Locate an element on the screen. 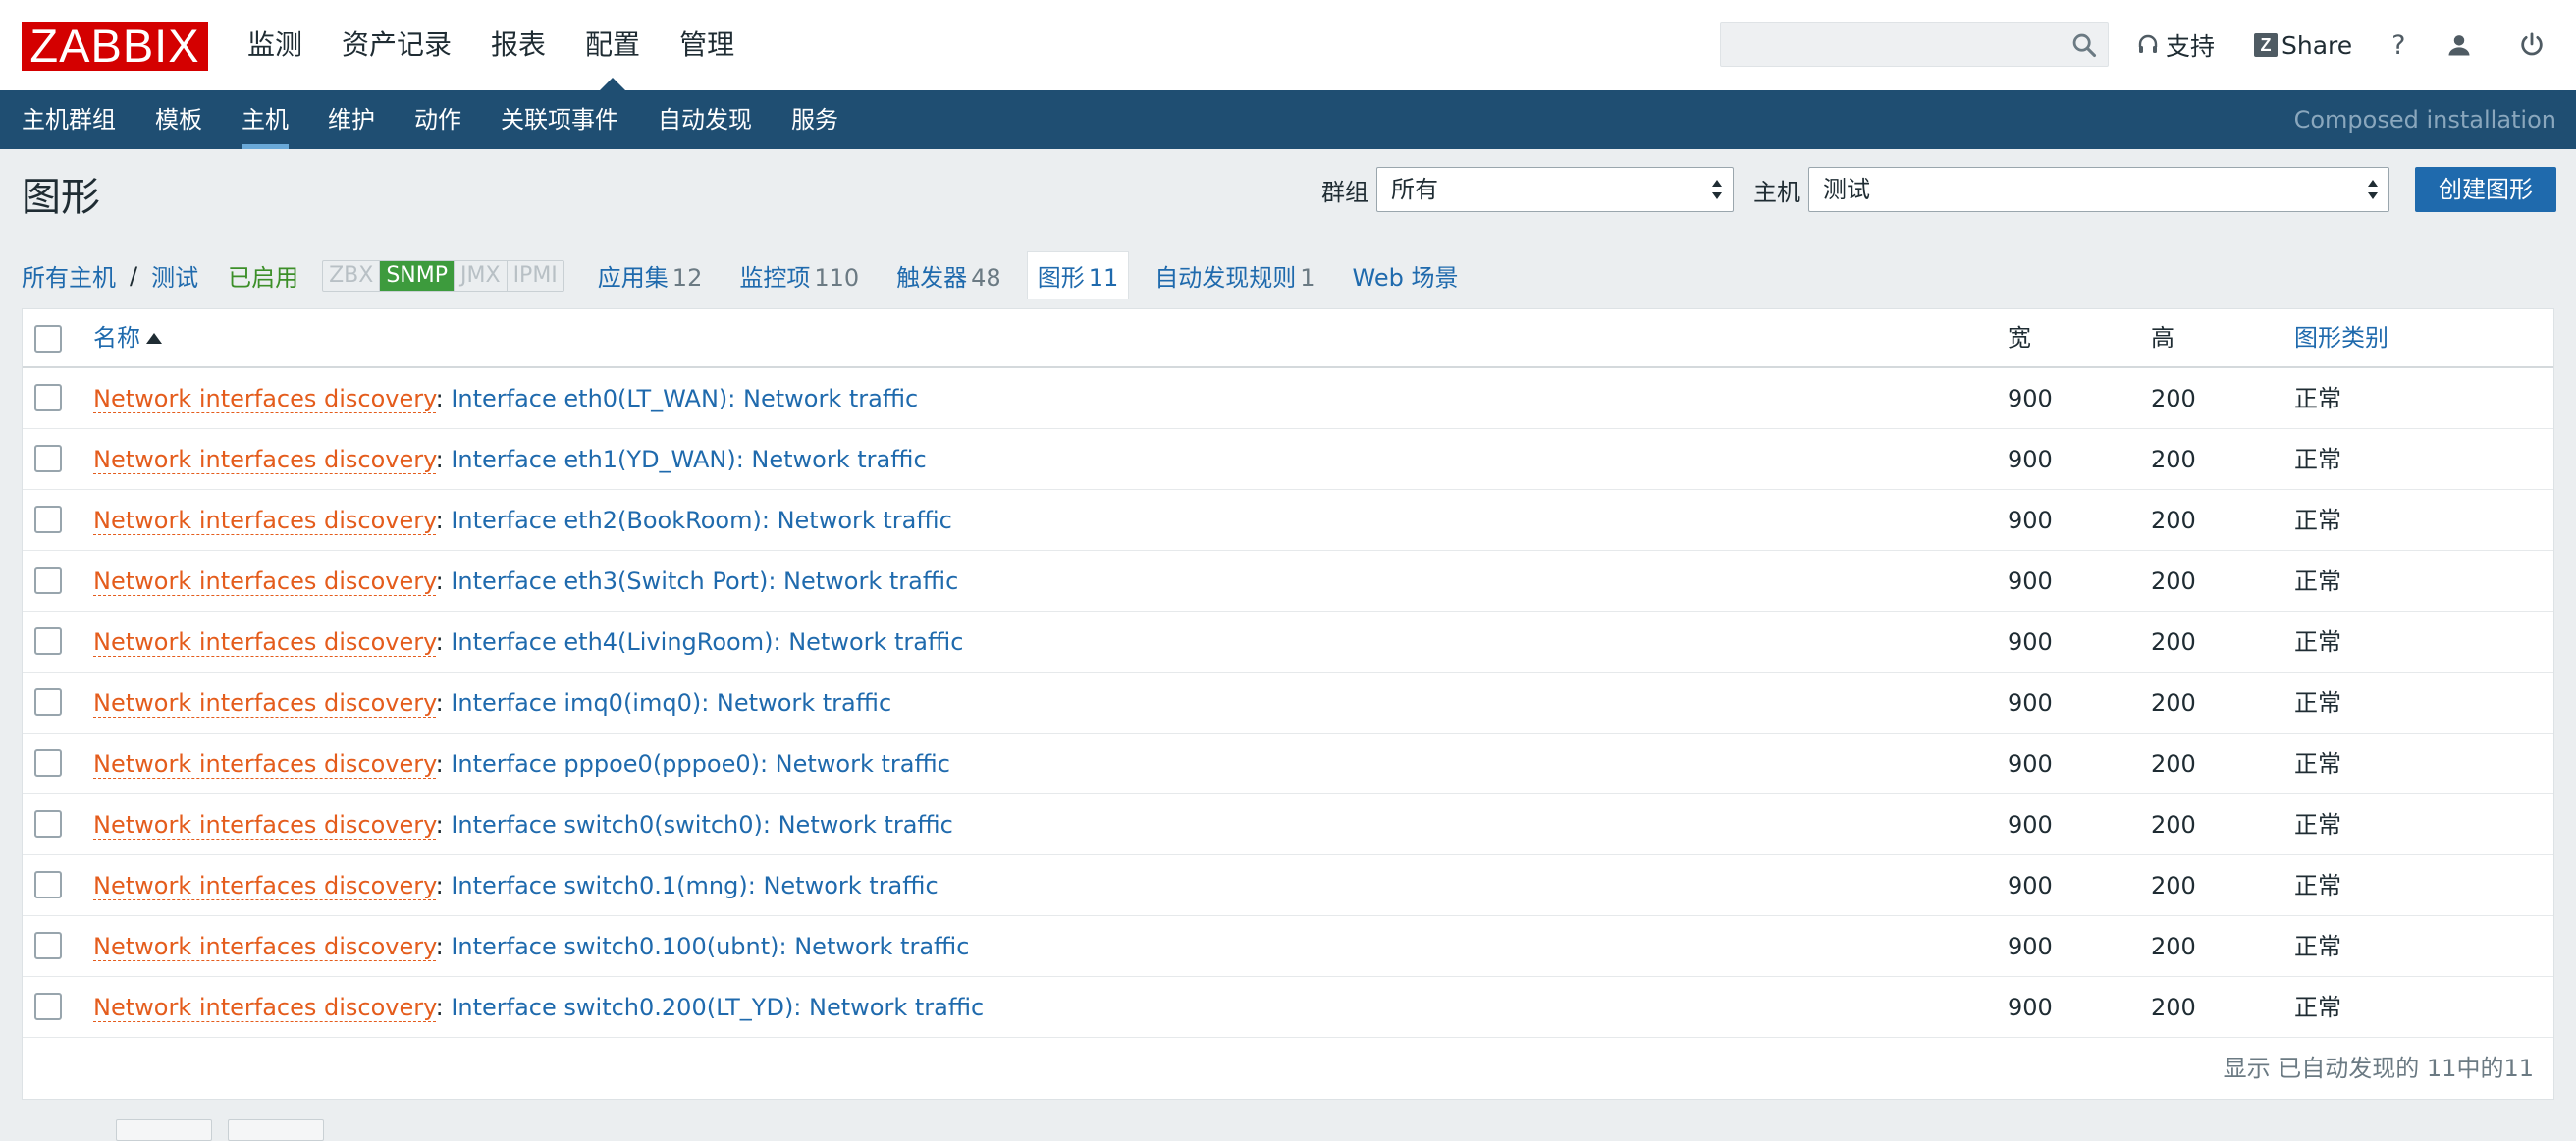 This screenshot has width=2576, height=1141. host-select: 测试 is located at coordinates (2098, 189).